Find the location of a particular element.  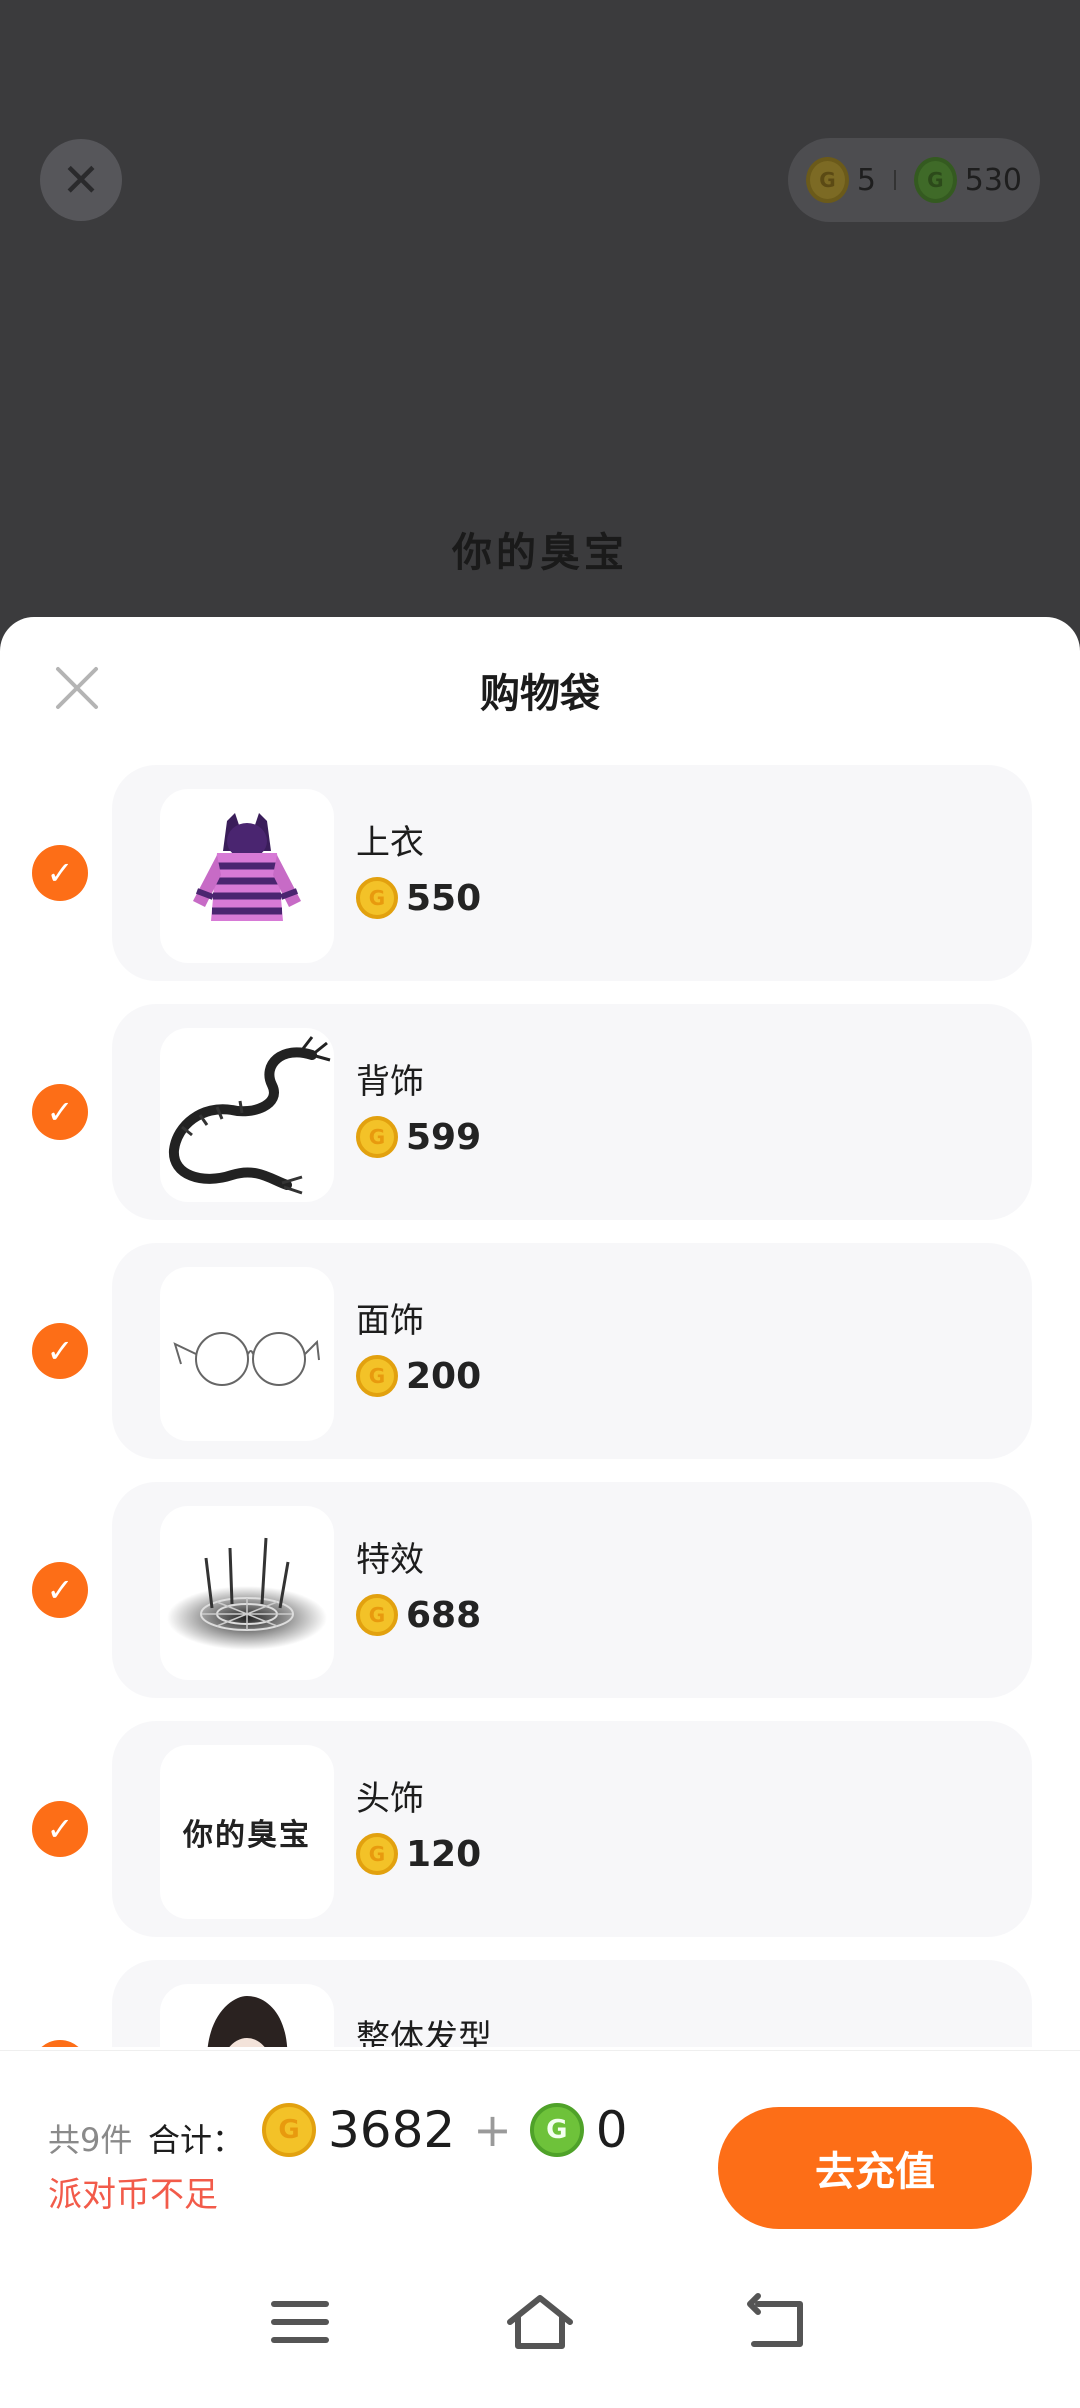

gold-coin-count: 5 is located at coordinates (866, 180).